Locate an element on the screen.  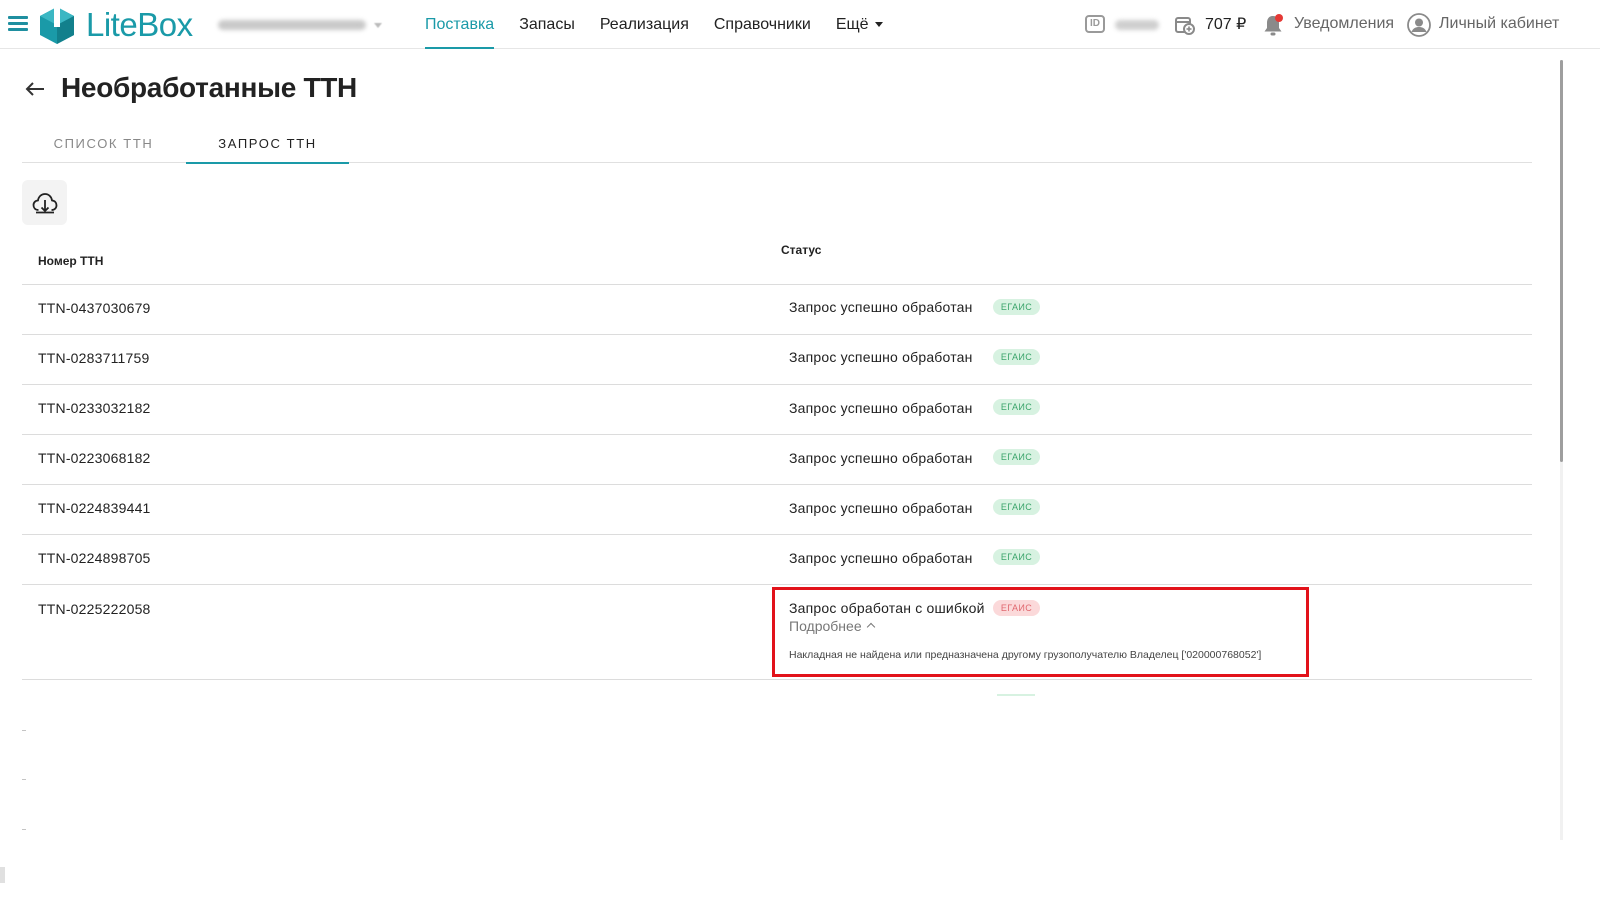
tab-ttn-request: ЗАПРОС ТТН is located at coordinates (267, 144).